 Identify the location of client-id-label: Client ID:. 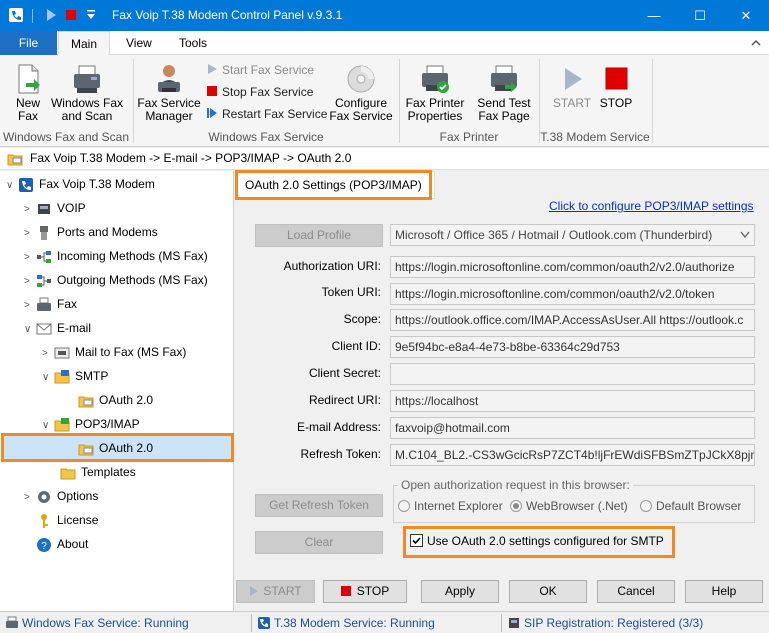
(356, 346).